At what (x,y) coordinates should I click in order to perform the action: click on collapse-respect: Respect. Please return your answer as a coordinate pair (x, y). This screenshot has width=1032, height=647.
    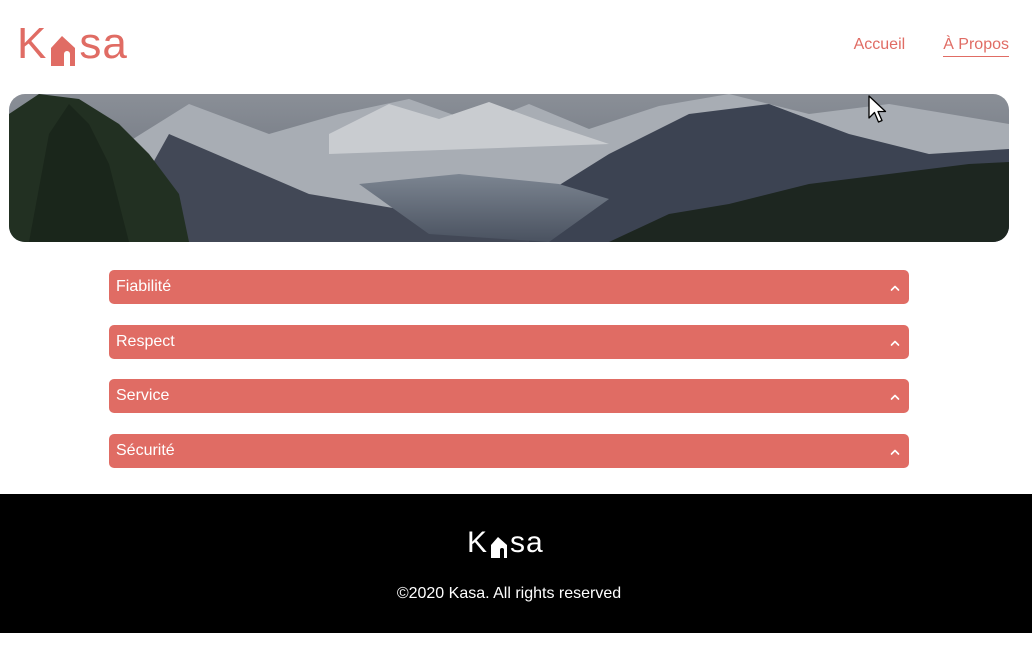
    Looking at the image, I should click on (509, 341).